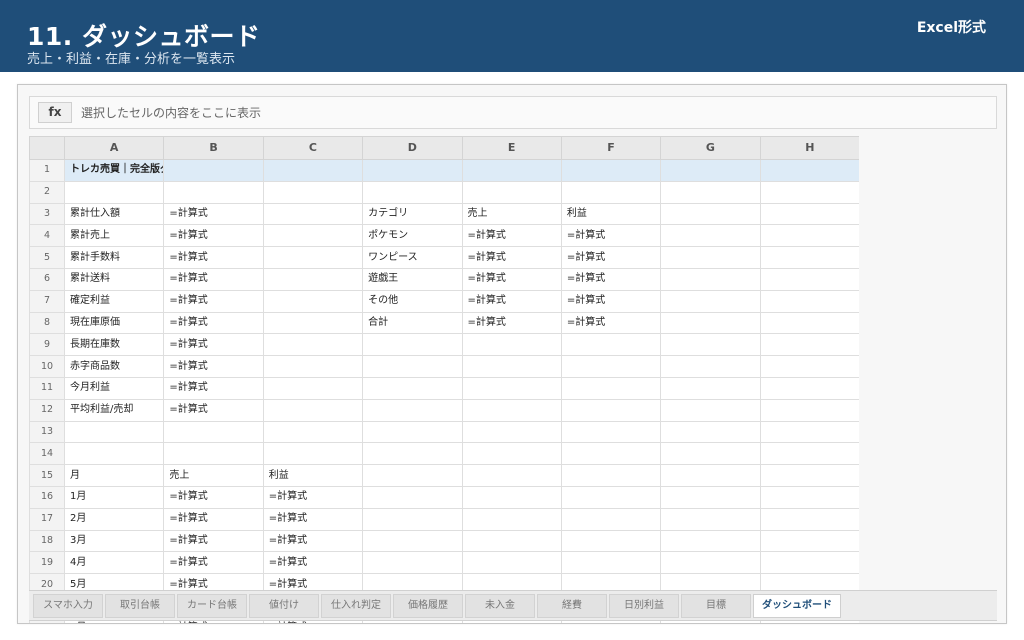 The image size is (1024, 640). Describe the element at coordinates (611, 279) in the screenshot. I see `cell-f6: =計算式` at that location.